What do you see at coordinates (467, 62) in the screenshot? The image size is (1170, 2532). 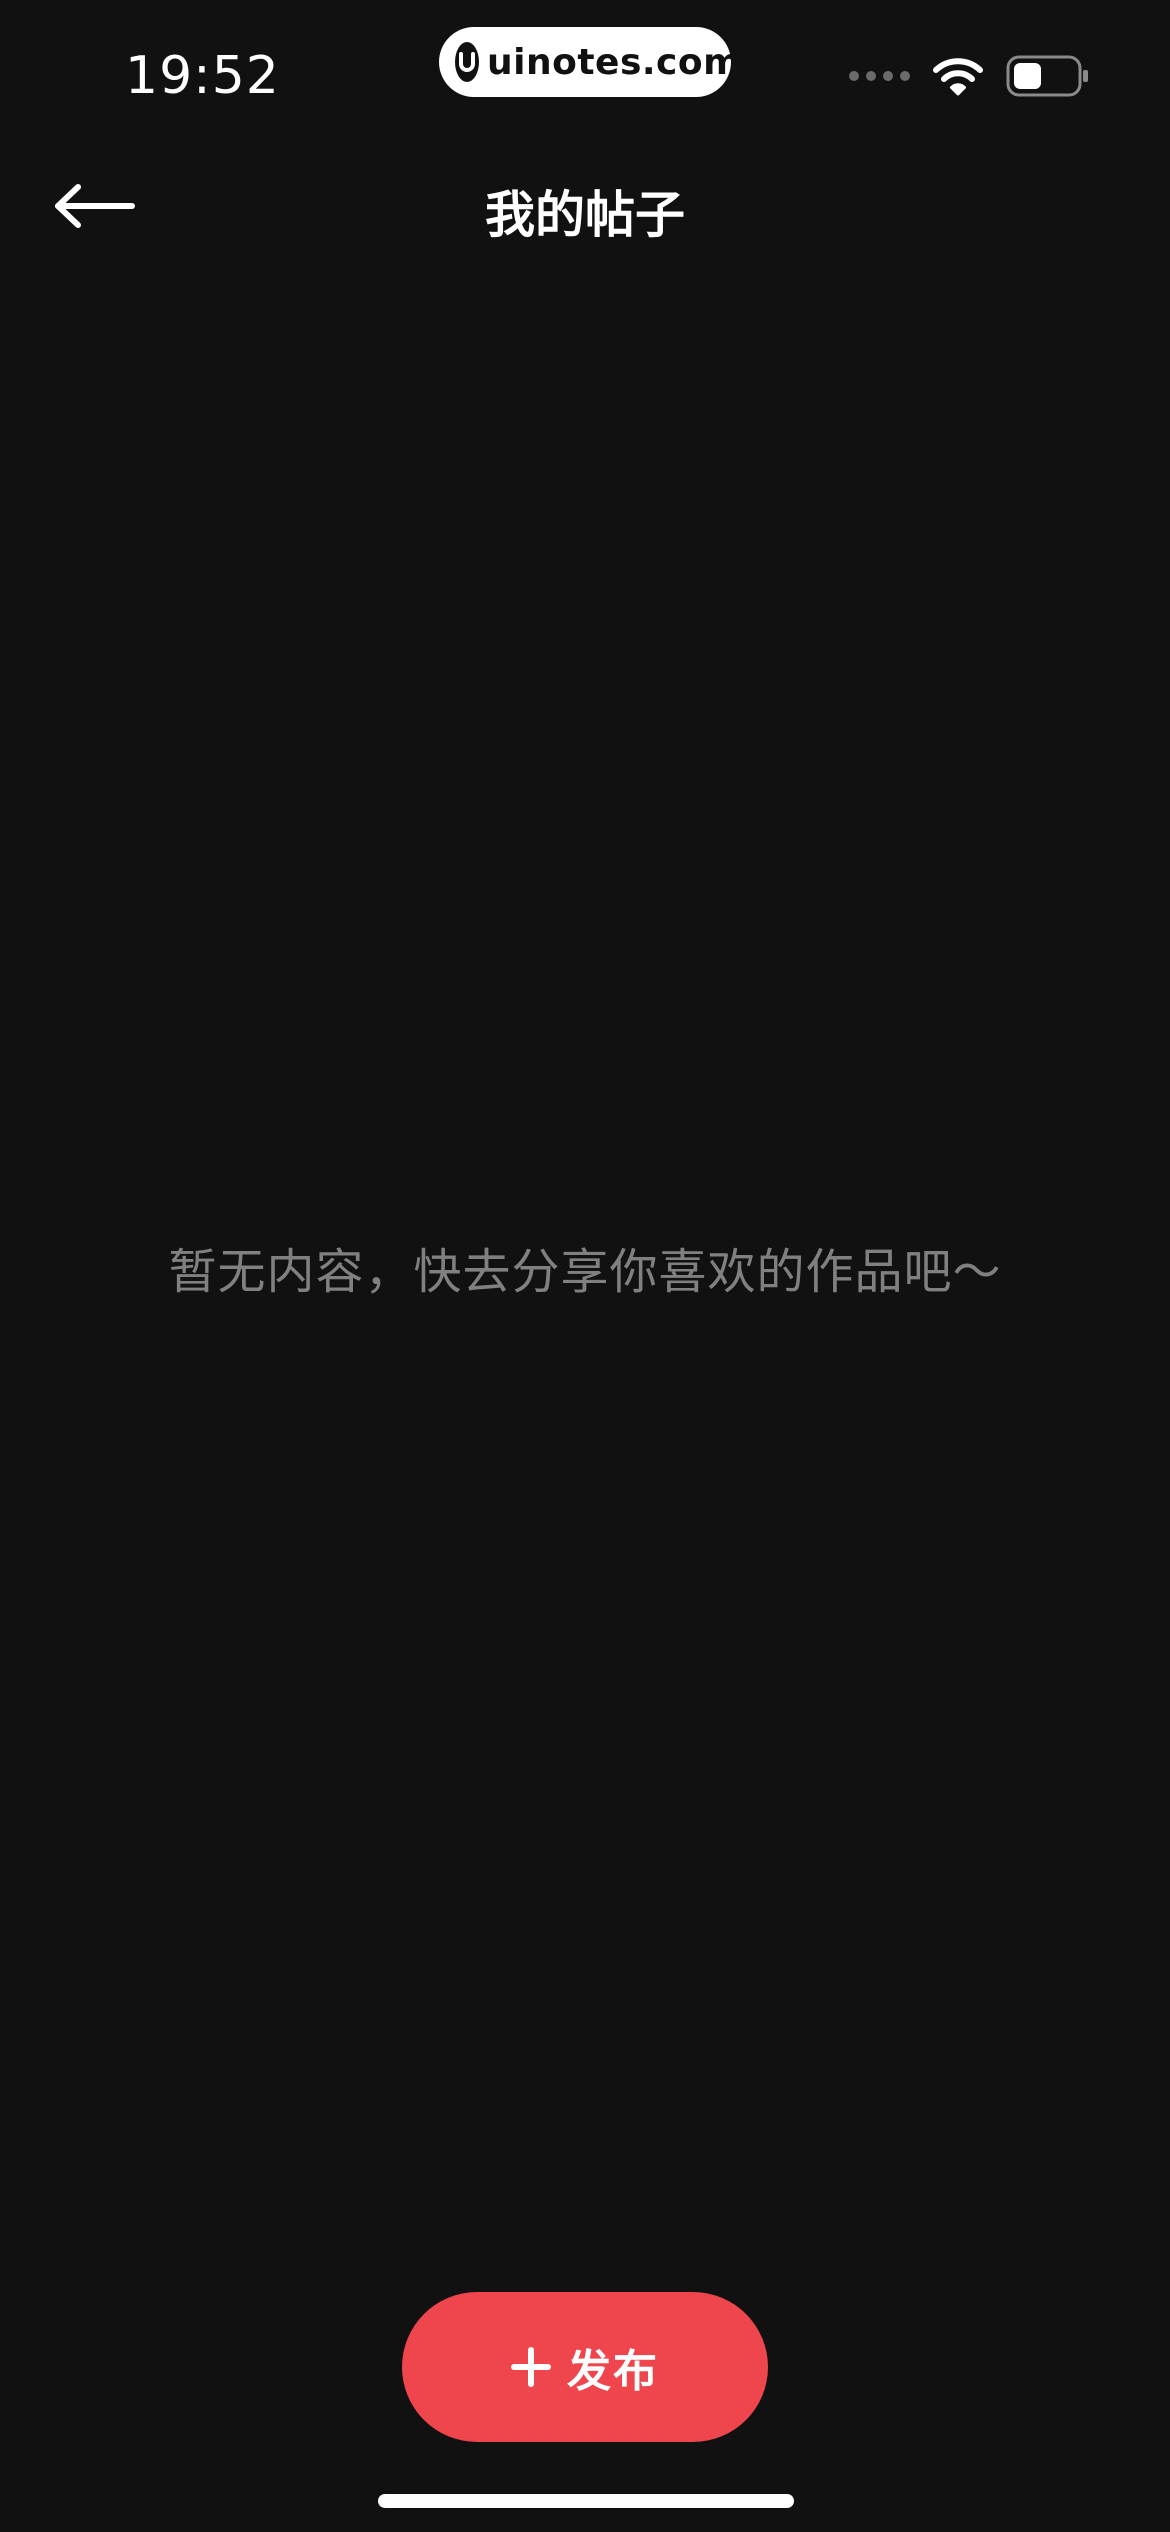 I see `uinotes-logo-icon` at bounding box center [467, 62].